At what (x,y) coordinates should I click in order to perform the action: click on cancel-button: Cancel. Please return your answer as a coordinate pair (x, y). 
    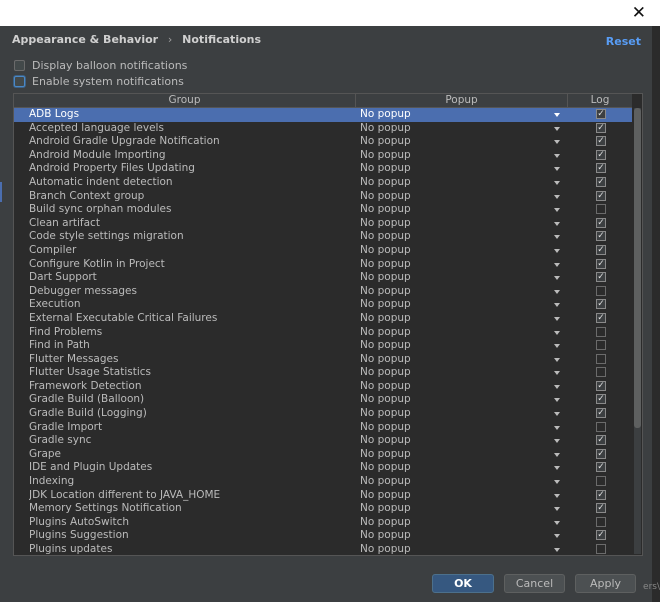
    Looking at the image, I should click on (534, 583).